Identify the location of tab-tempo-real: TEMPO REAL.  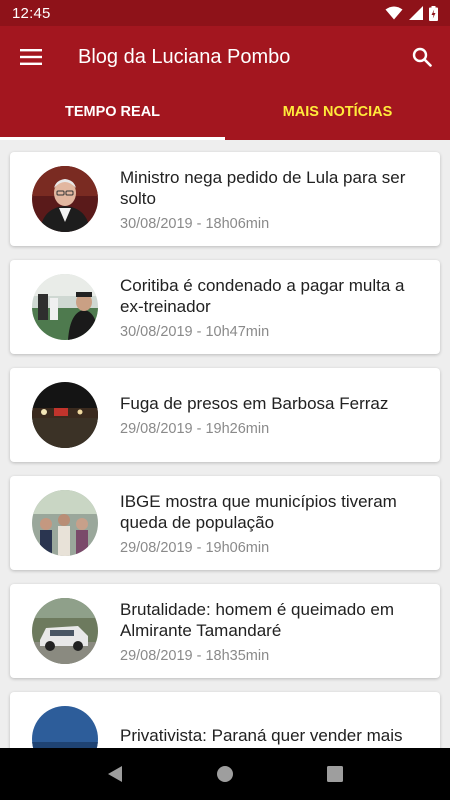
(112, 114).